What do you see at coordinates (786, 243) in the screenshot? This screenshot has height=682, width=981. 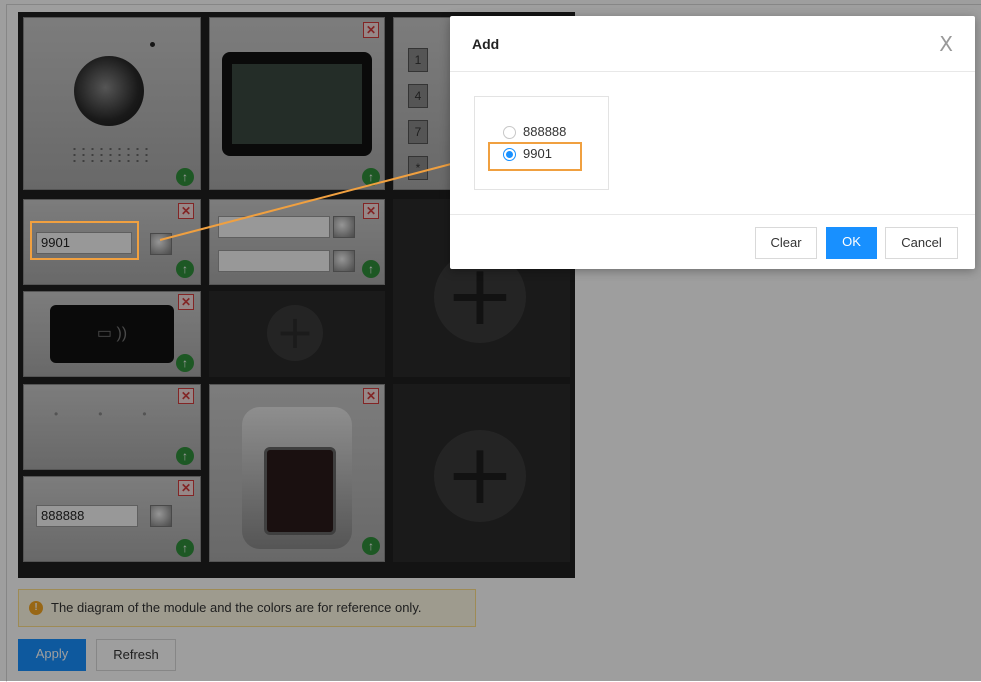 I see `clear-button: Clear` at bounding box center [786, 243].